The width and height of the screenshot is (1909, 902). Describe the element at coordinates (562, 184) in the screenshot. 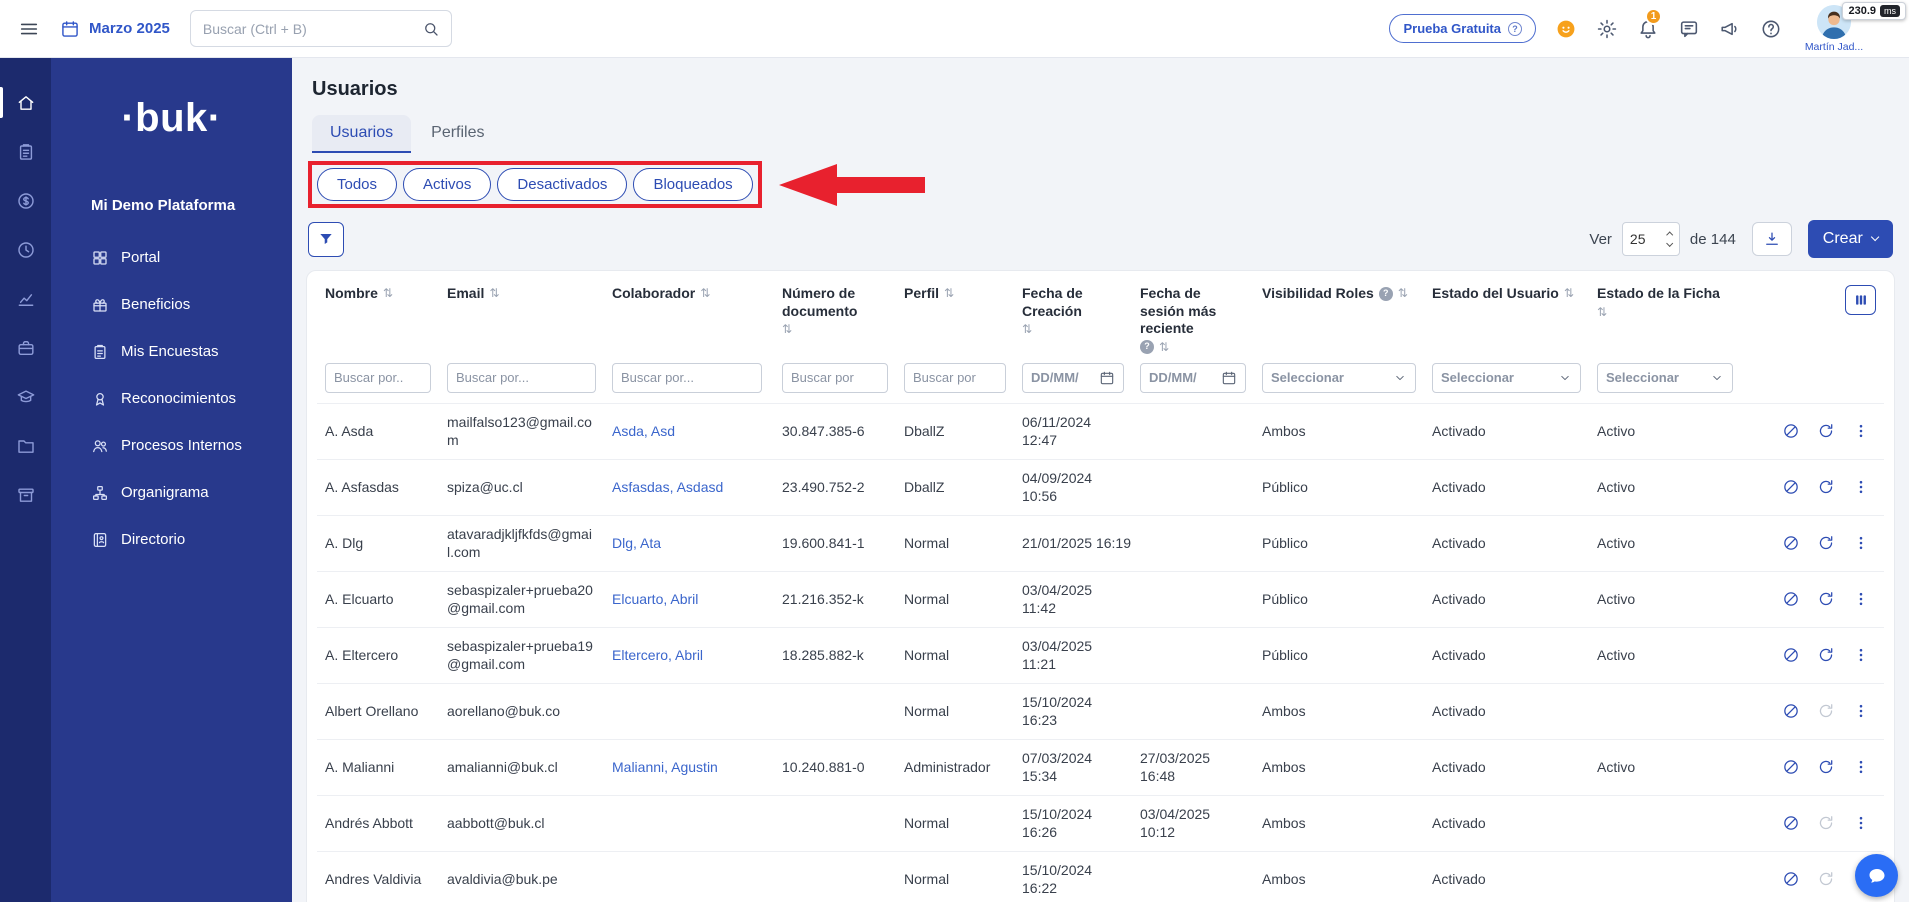

I see `filter-pill-desactivados: Desactivados` at that location.